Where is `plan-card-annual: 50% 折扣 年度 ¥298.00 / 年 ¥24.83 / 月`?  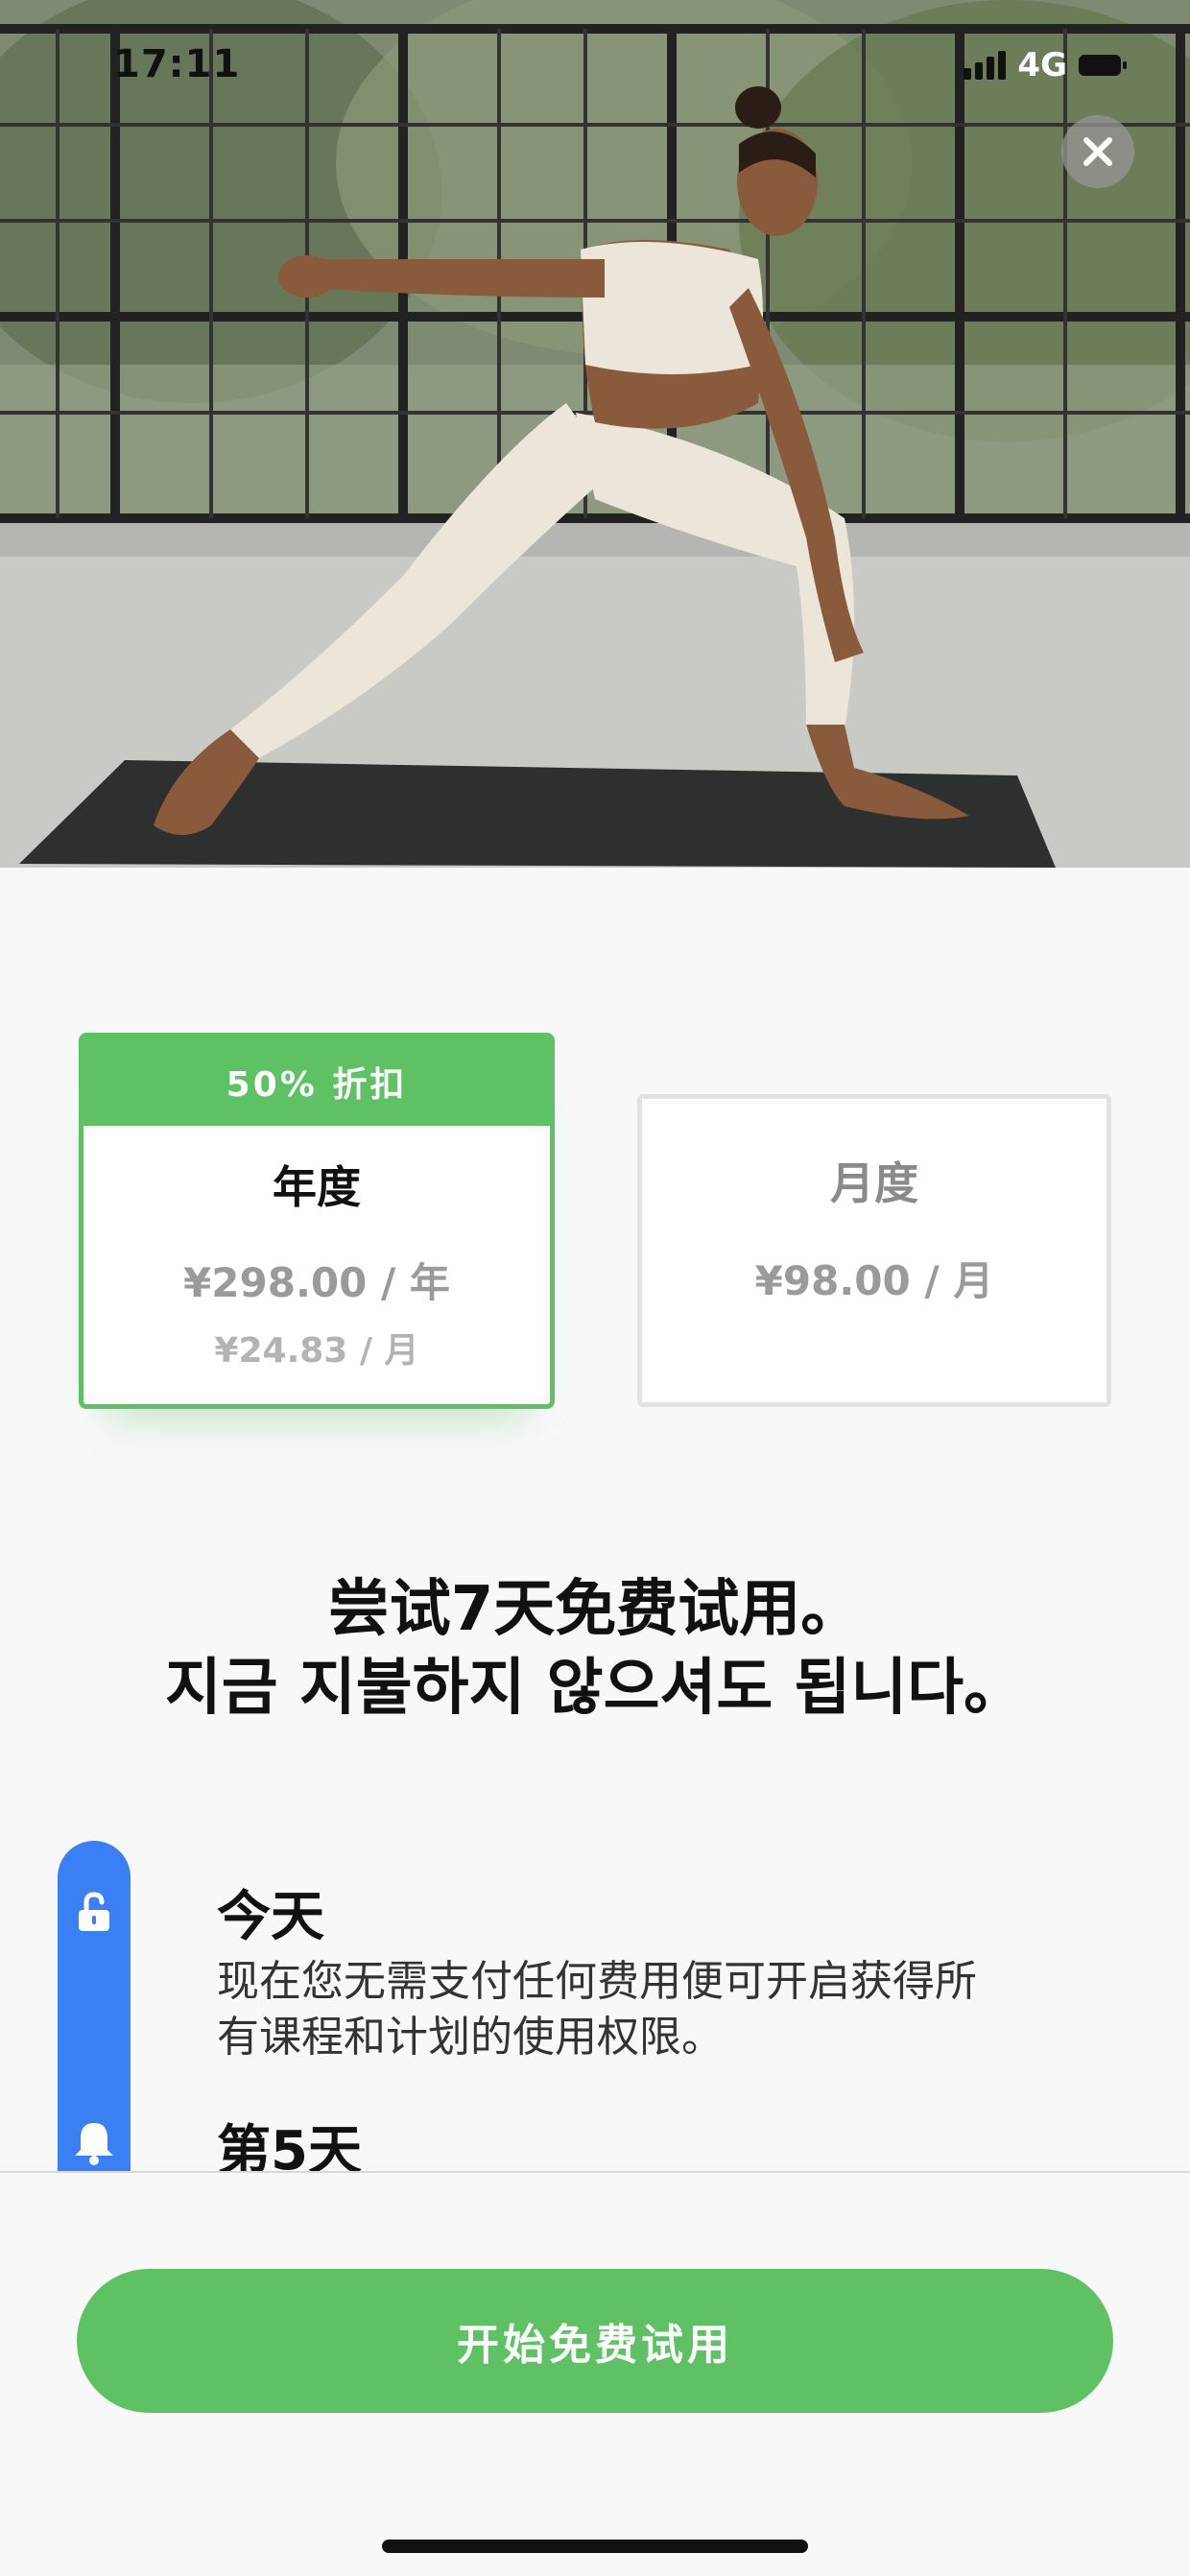 plan-card-annual: 50% 折扣 年度 ¥298.00 / 年 ¥24.83 / 月 is located at coordinates (317, 1221).